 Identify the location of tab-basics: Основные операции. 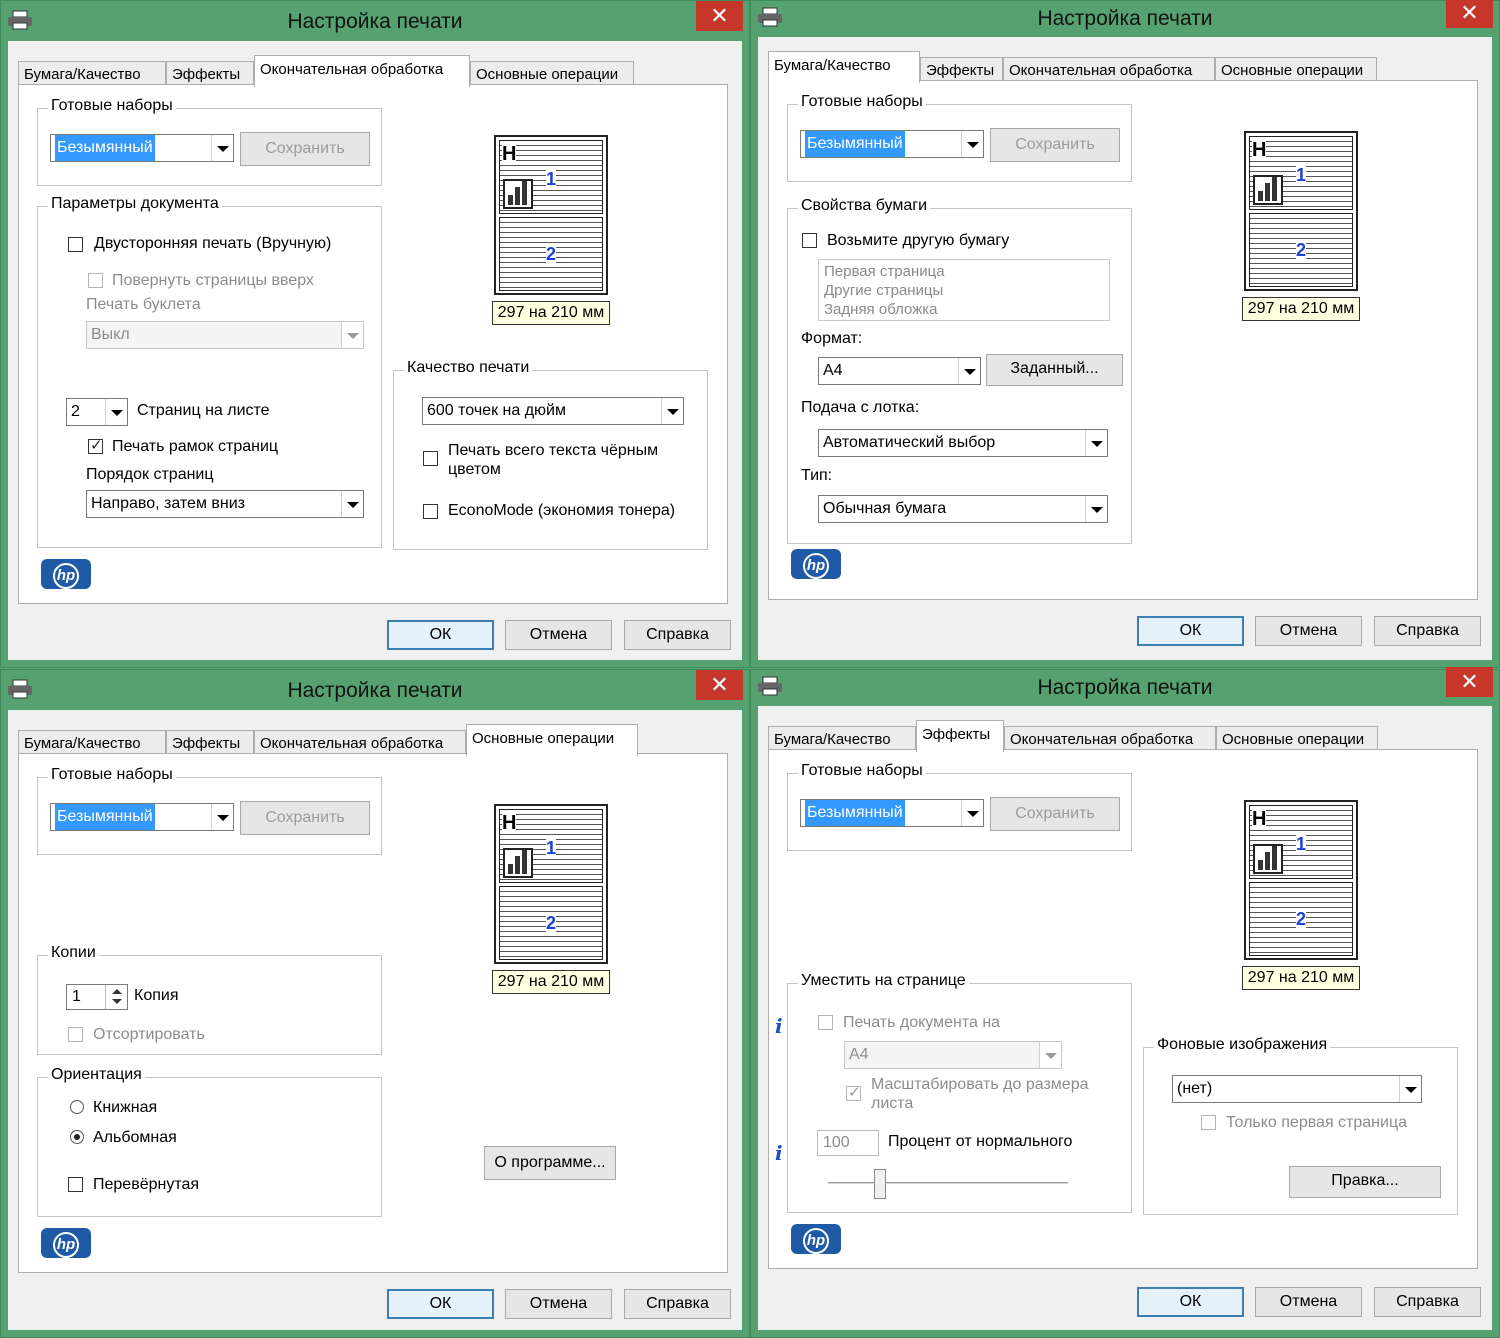
(552, 740).